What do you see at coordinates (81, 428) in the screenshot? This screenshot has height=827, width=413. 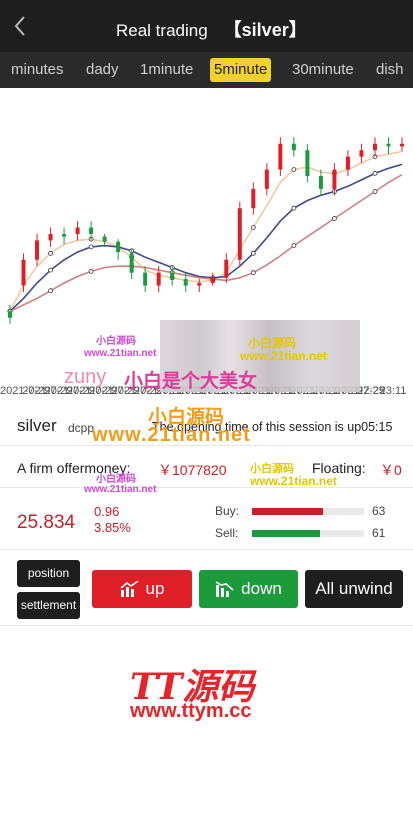 I see `instrument-code: dcpp` at bounding box center [81, 428].